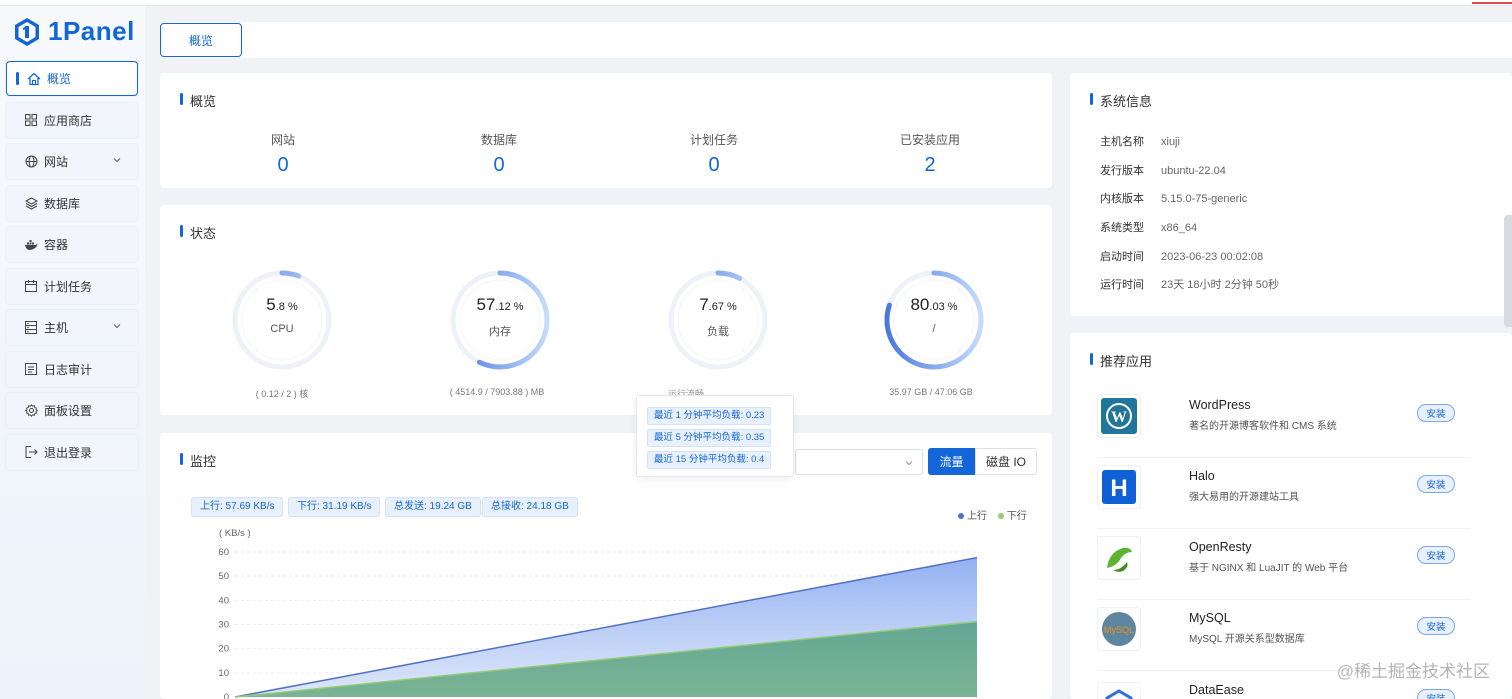 The image size is (1512, 699). I want to click on status-title: 状态, so click(198, 232).